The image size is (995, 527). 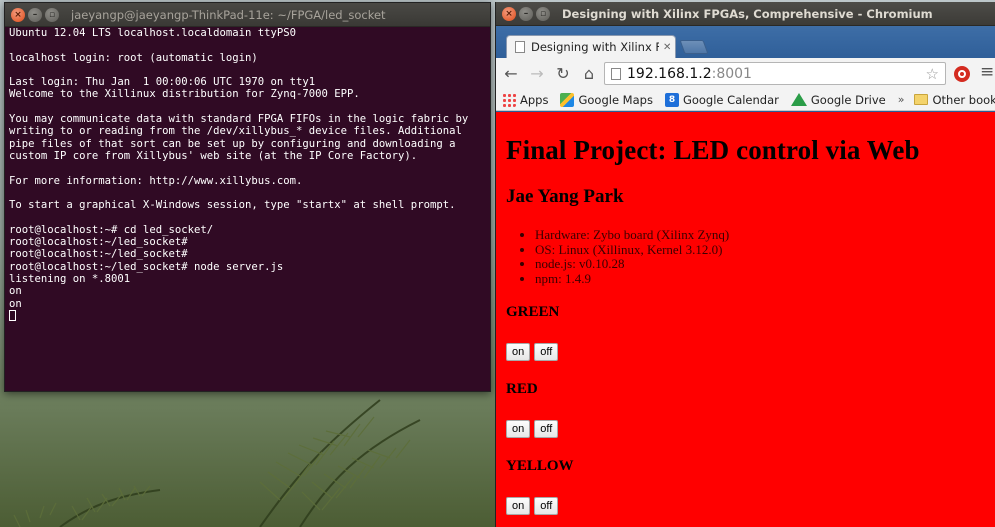 I want to click on back-arrow-icon: ←, so click(x=511, y=74).